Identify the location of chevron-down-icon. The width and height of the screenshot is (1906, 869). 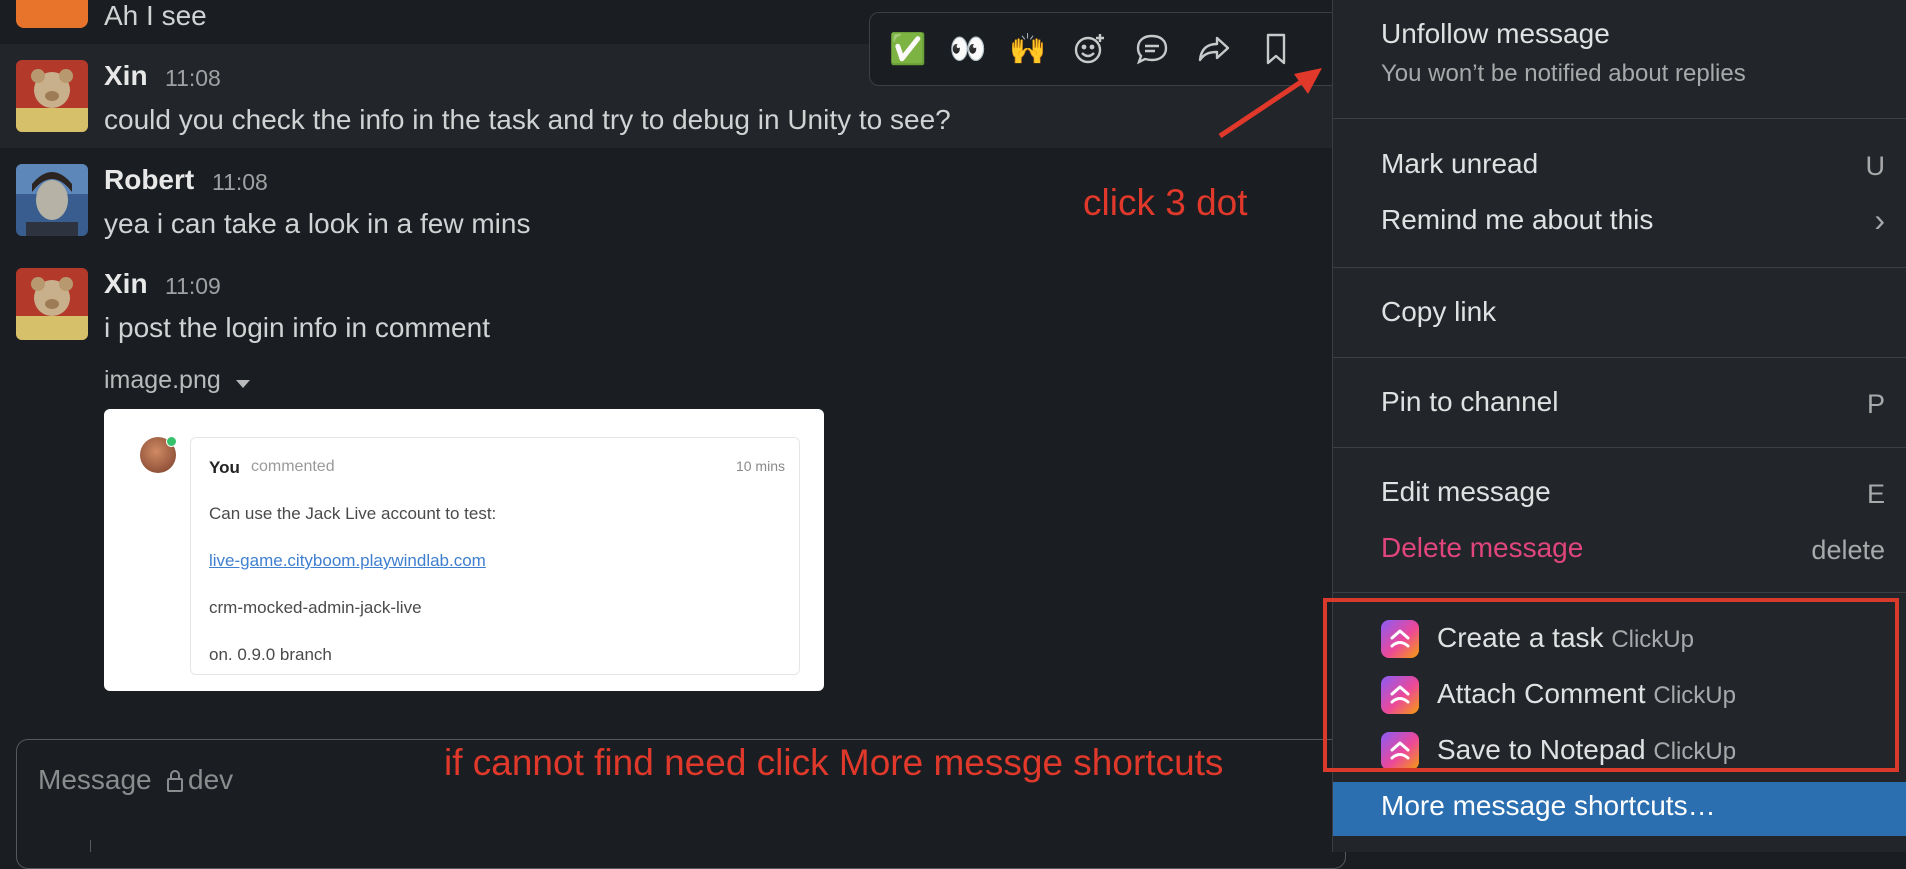
(243, 384).